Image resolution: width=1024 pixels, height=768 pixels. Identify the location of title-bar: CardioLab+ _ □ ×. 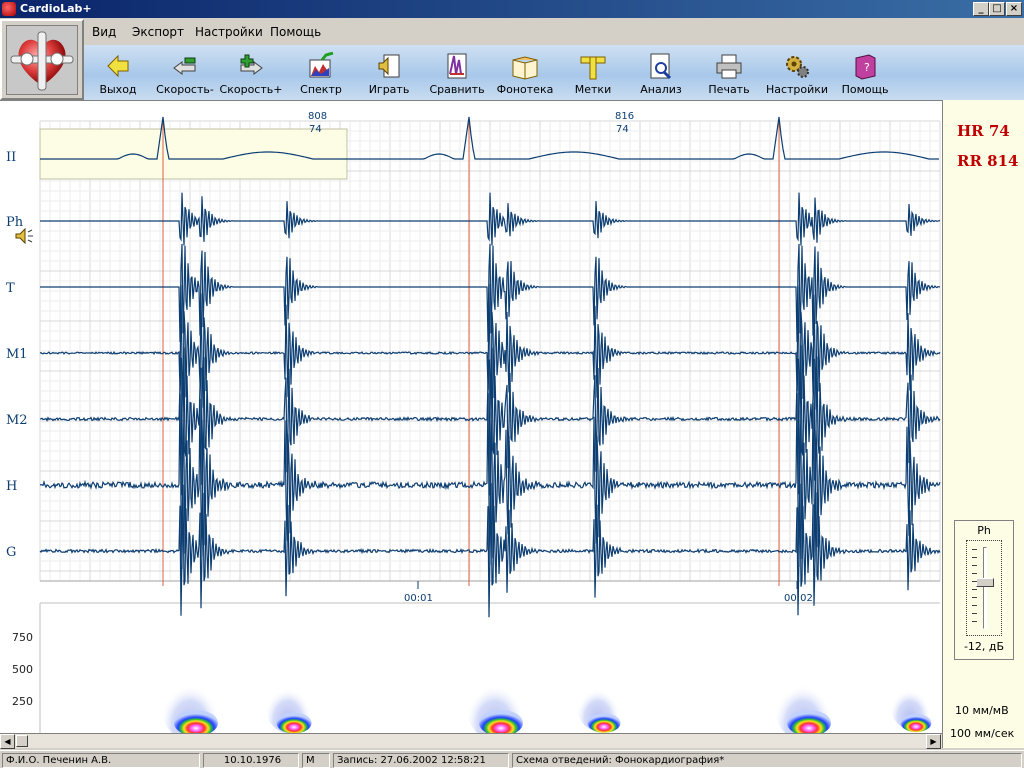
(512, 9).